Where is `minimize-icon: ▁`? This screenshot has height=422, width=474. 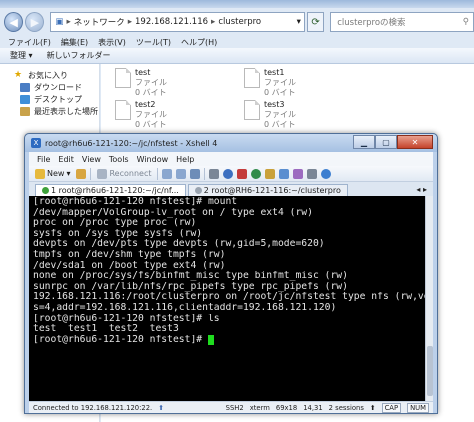
minimize-icon: ▁ is located at coordinates (364, 142).